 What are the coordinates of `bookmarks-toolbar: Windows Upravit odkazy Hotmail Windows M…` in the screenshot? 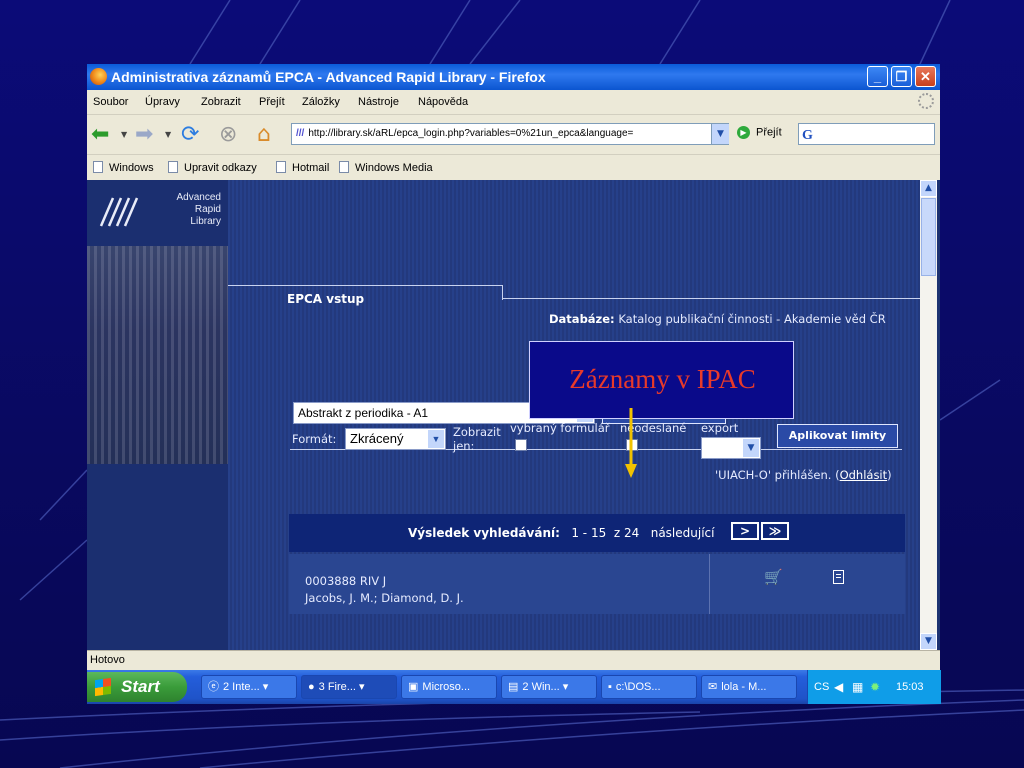 It's located at (513, 168).